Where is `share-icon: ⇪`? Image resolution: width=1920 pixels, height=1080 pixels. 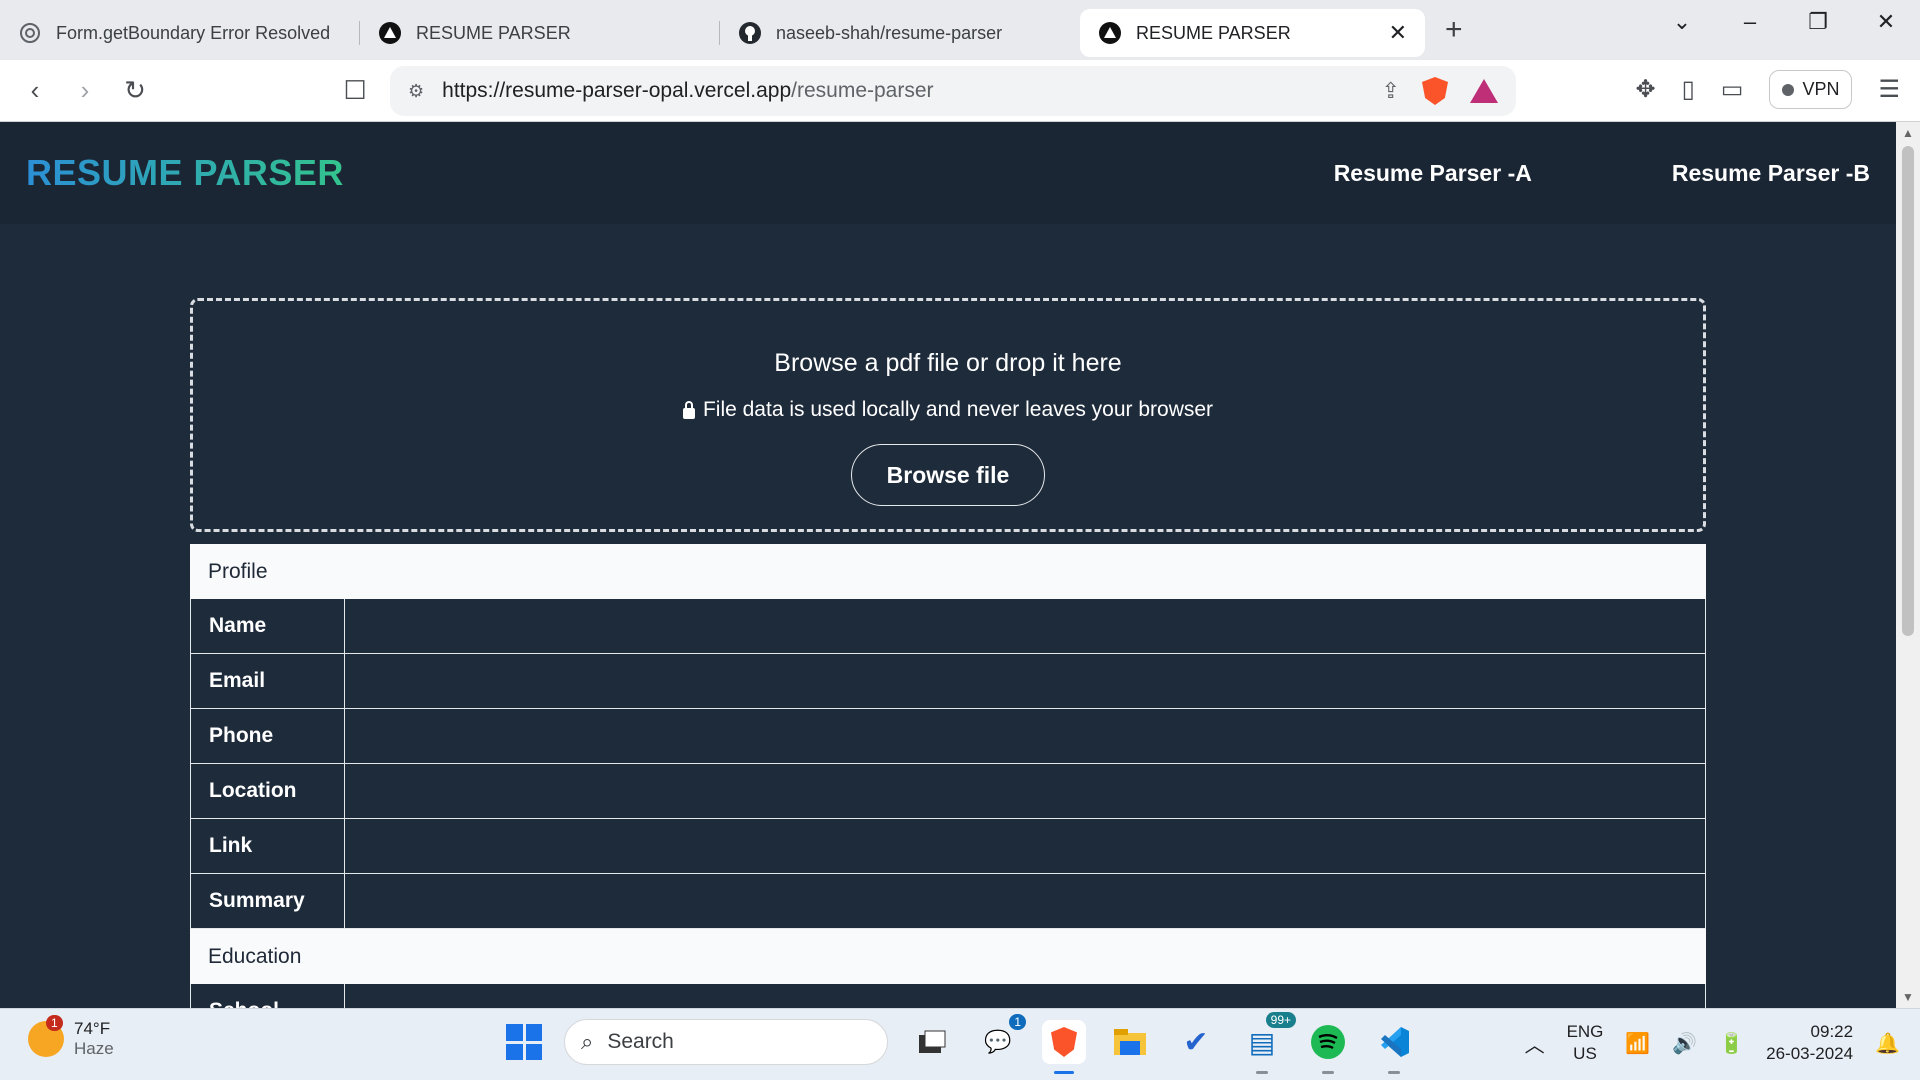
share-icon: ⇪ is located at coordinates (1391, 91).